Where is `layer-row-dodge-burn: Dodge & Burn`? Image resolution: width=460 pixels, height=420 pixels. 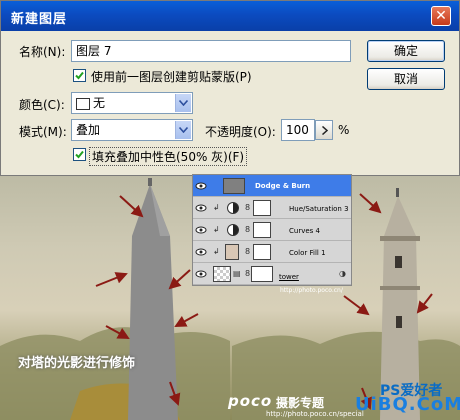 layer-row-dodge-burn: Dodge & Burn is located at coordinates (272, 186).